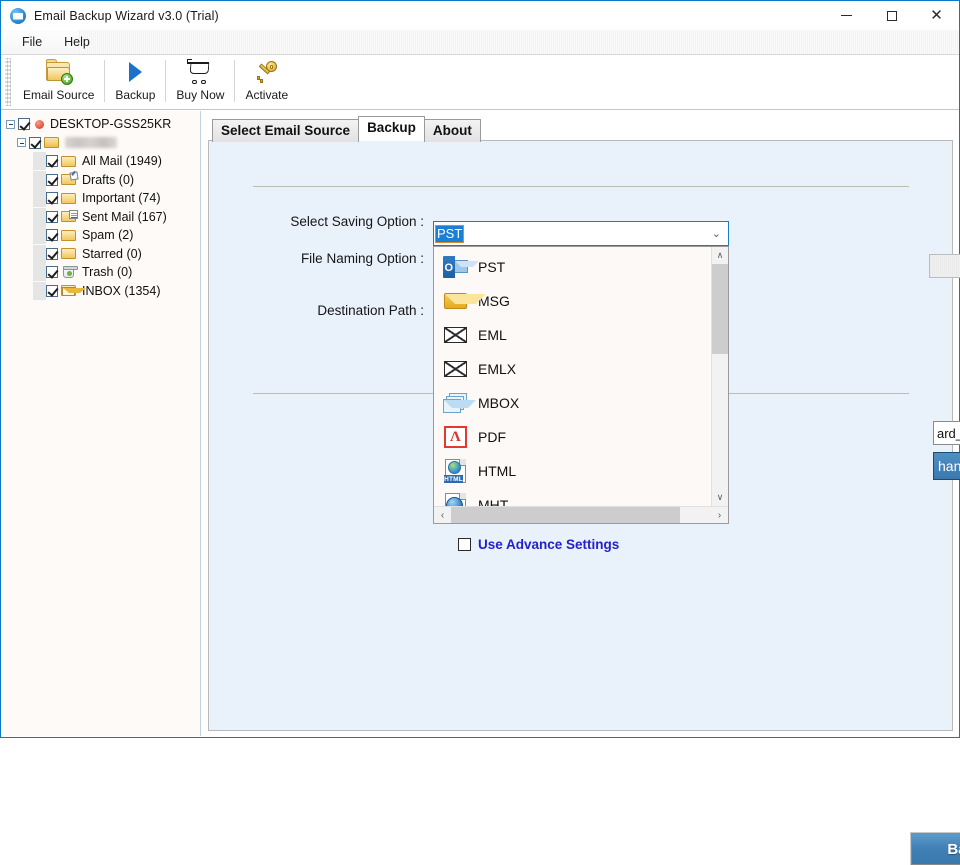 This screenshot has width=960, height=865. I want to click on close-icon: ✕, so click(936, 15).